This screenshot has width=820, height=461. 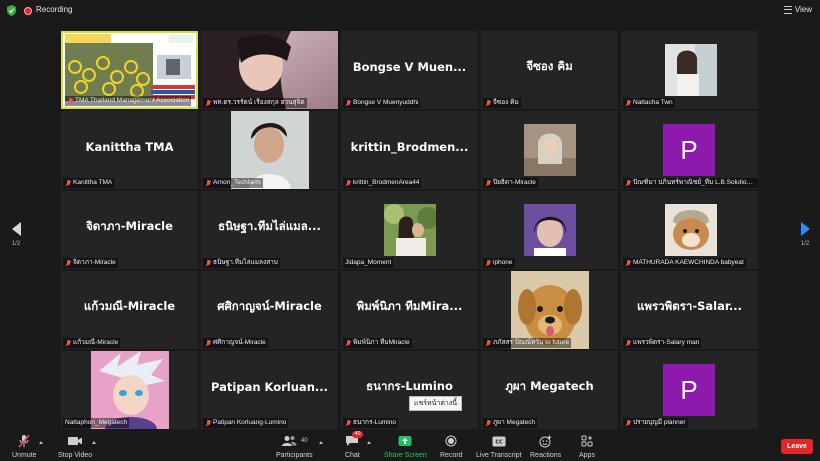 What do you see at coordinates (28, 11) in the screenshot?
I see `recording-icon` at bounding box center [28, 11].